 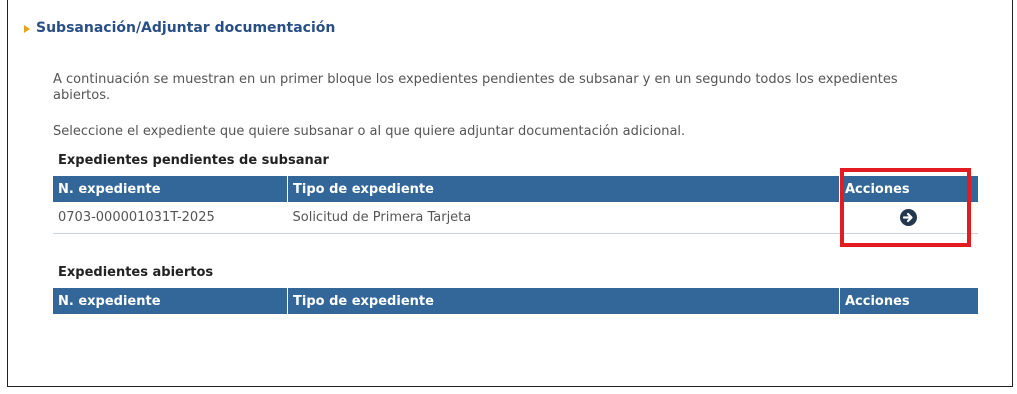 I want to click on column-header-actions: Acciones, so click(x=908, y=301).